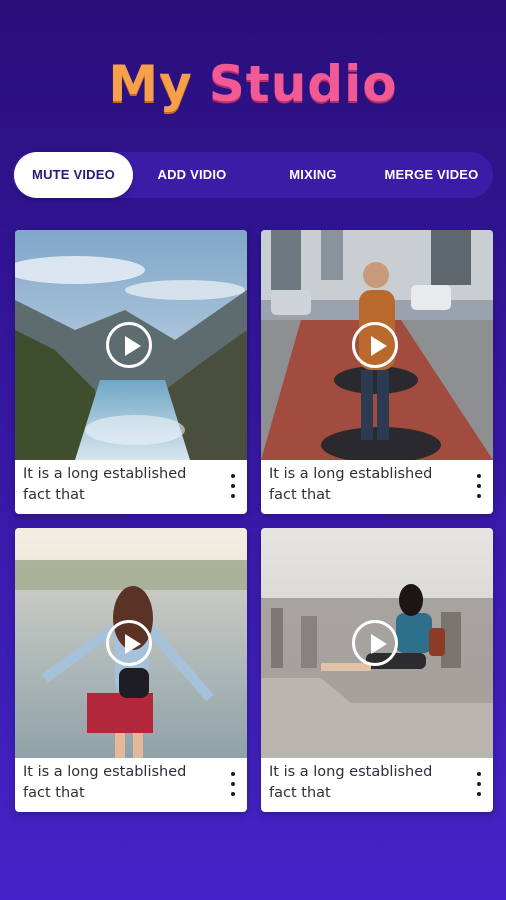 The height and width of the screenshot is (900, 506). What do you see at coordinates (313, 175) in the screenshot?
I see `tab-mixing: MIXING` at bounding box center [313, 175].